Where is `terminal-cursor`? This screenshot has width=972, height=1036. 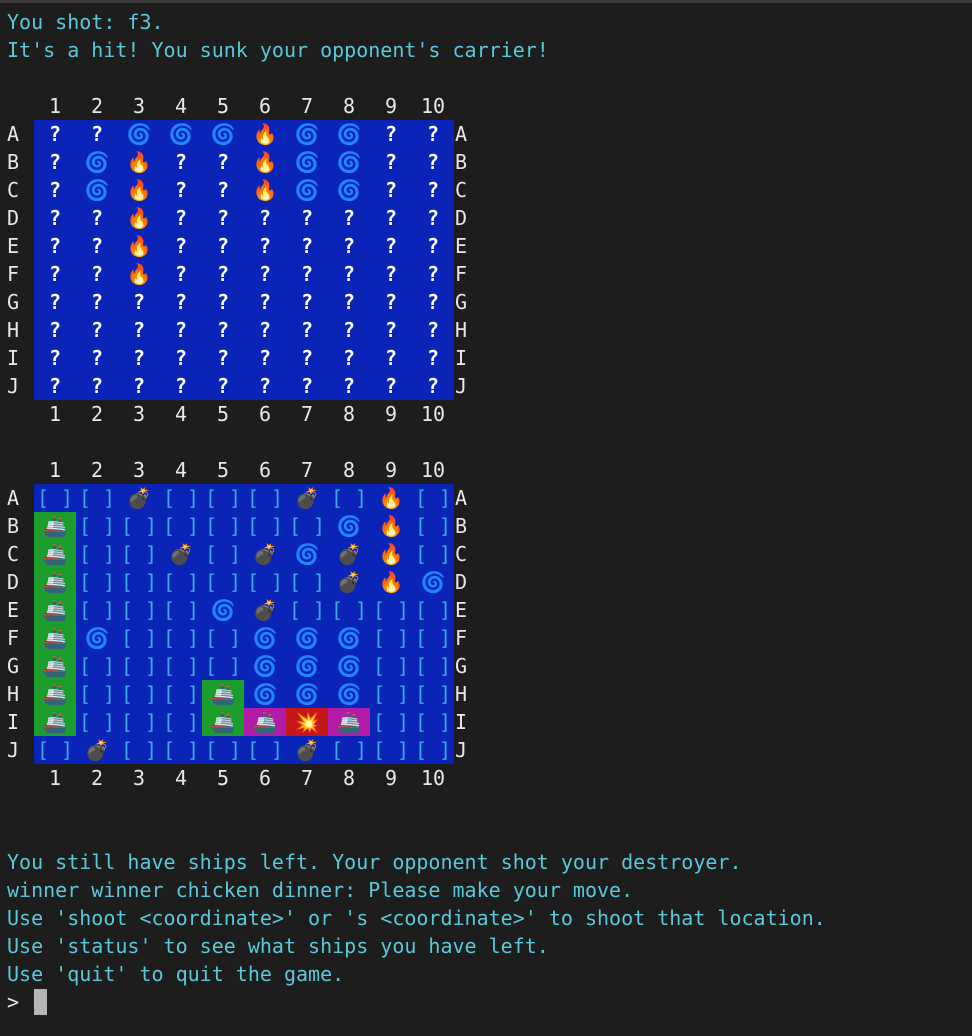
terminal-cursor is located at coordinates (40, 1002).